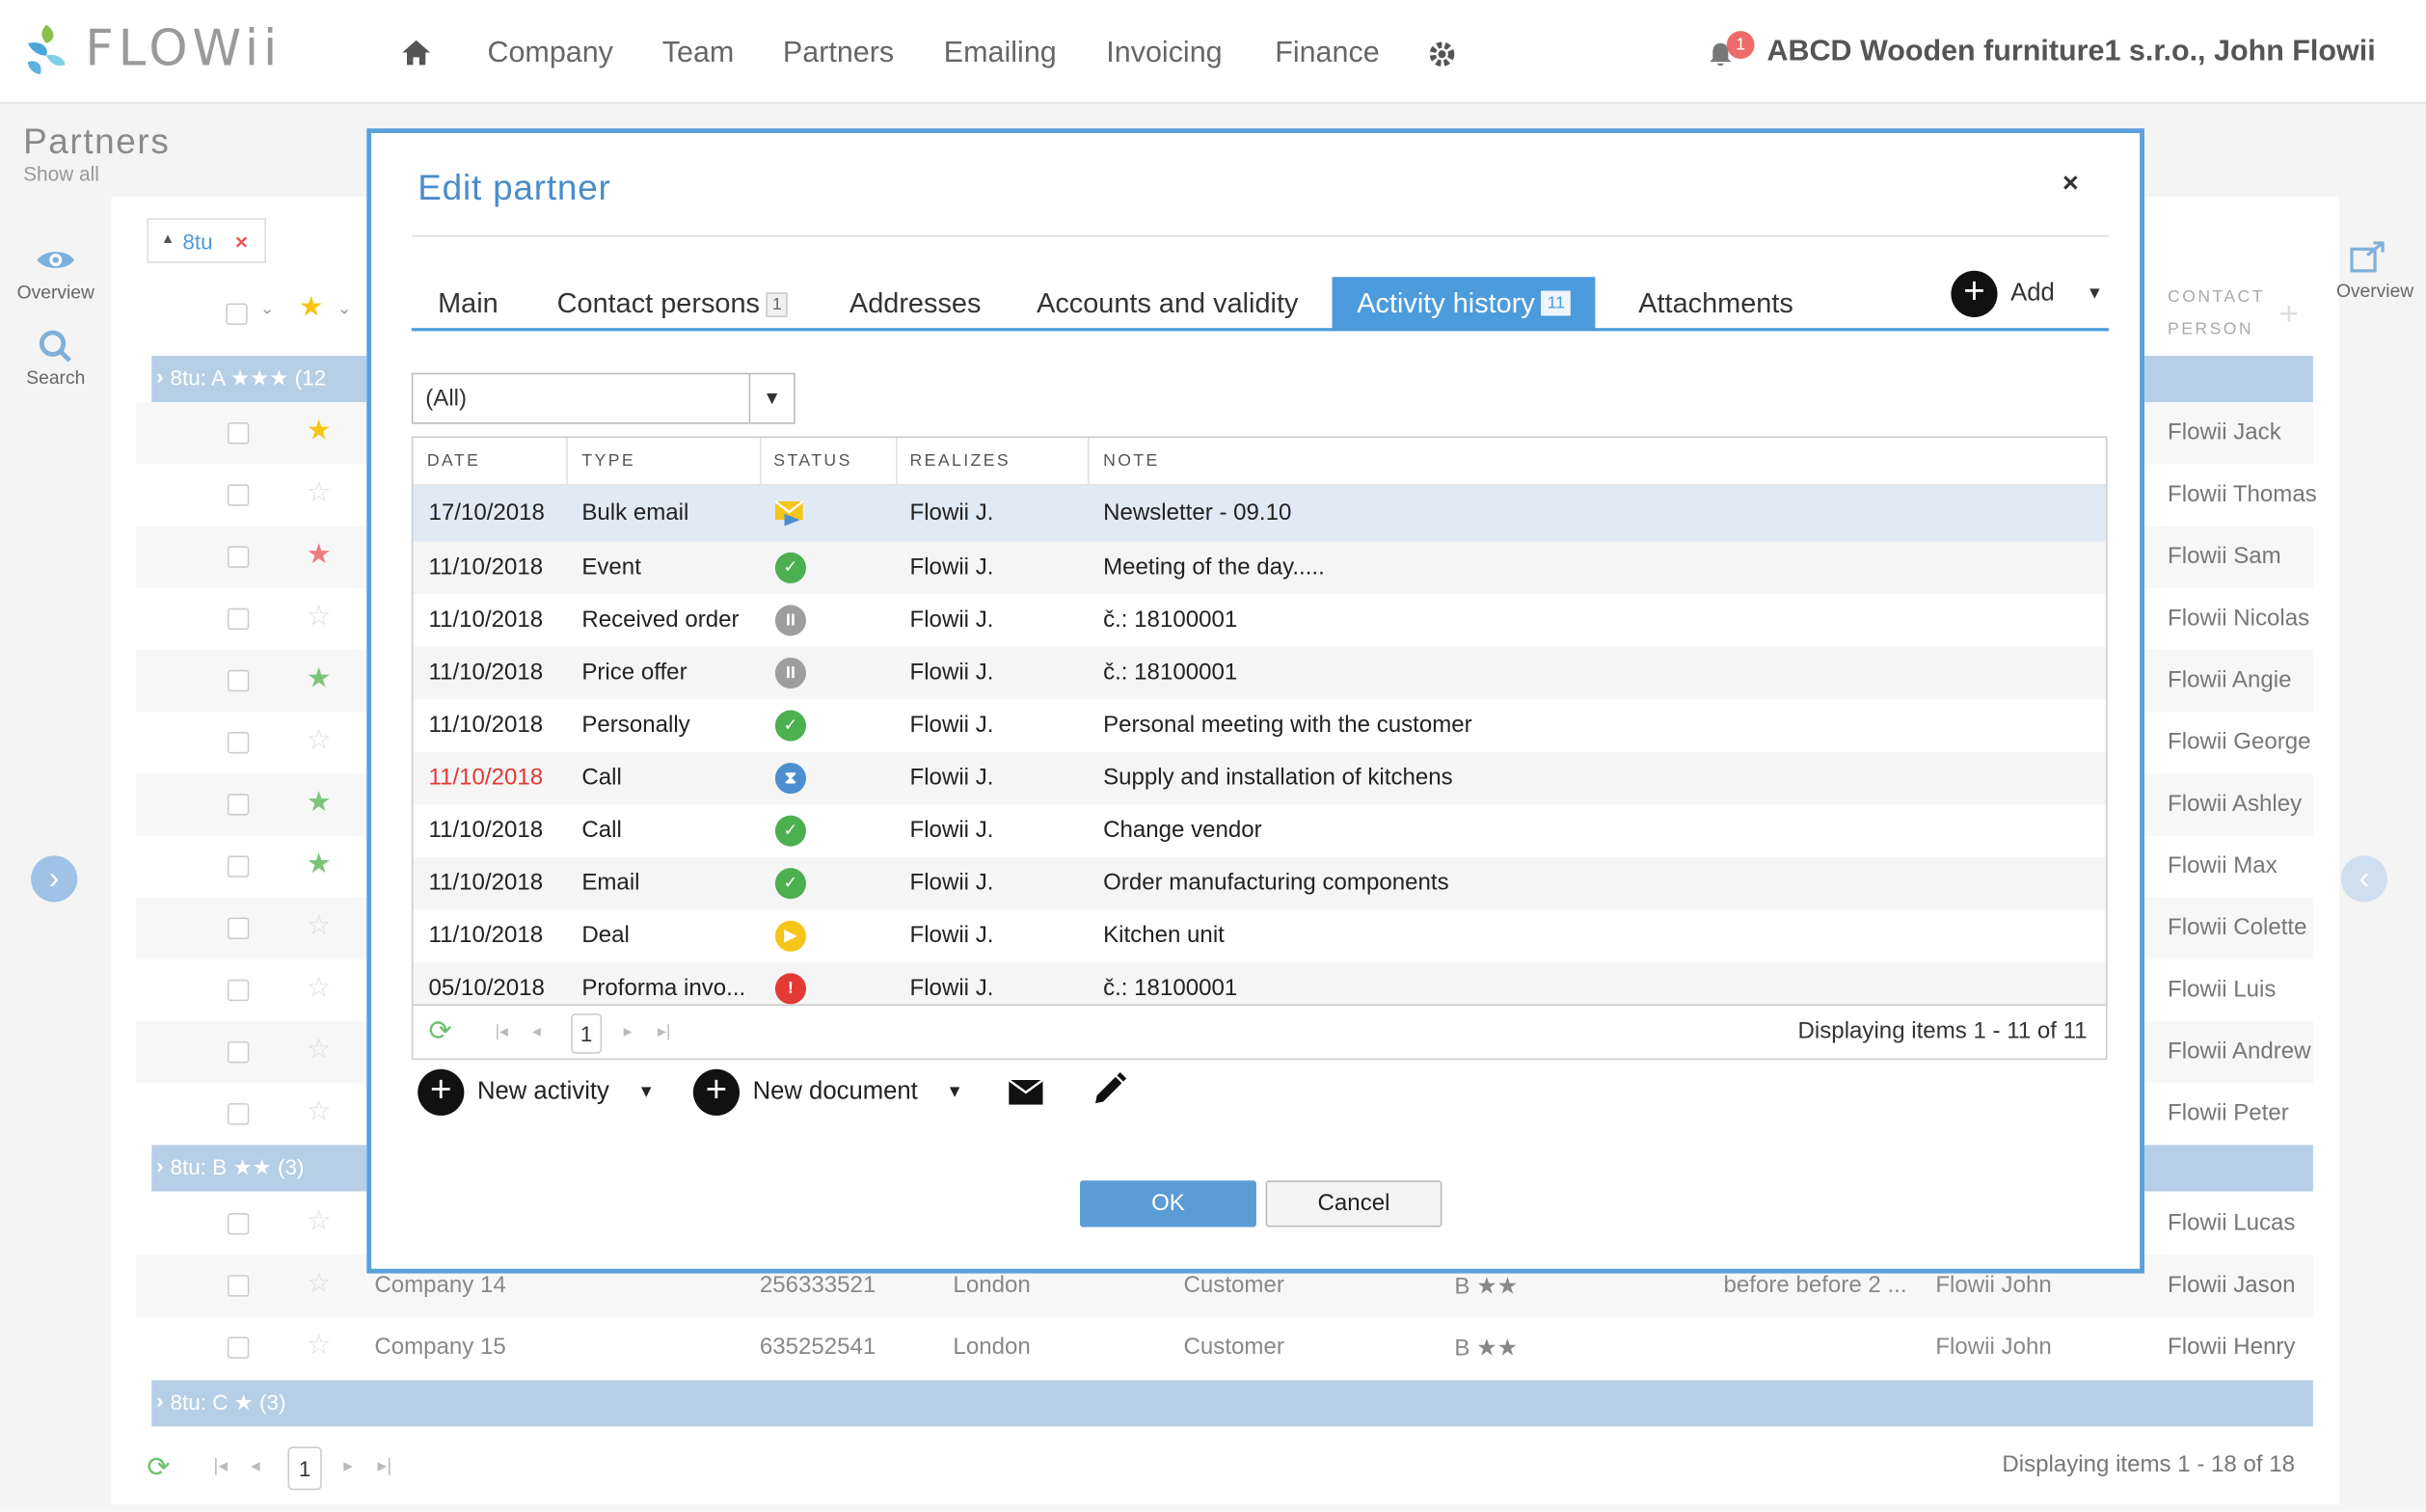 Image resolution: width=2426 pixels, height=1512 pixels. What do you see at coordinates (311, 307) in the screenshot?
I see `star-filter-icon: ★` at bounding box center [311, 307].